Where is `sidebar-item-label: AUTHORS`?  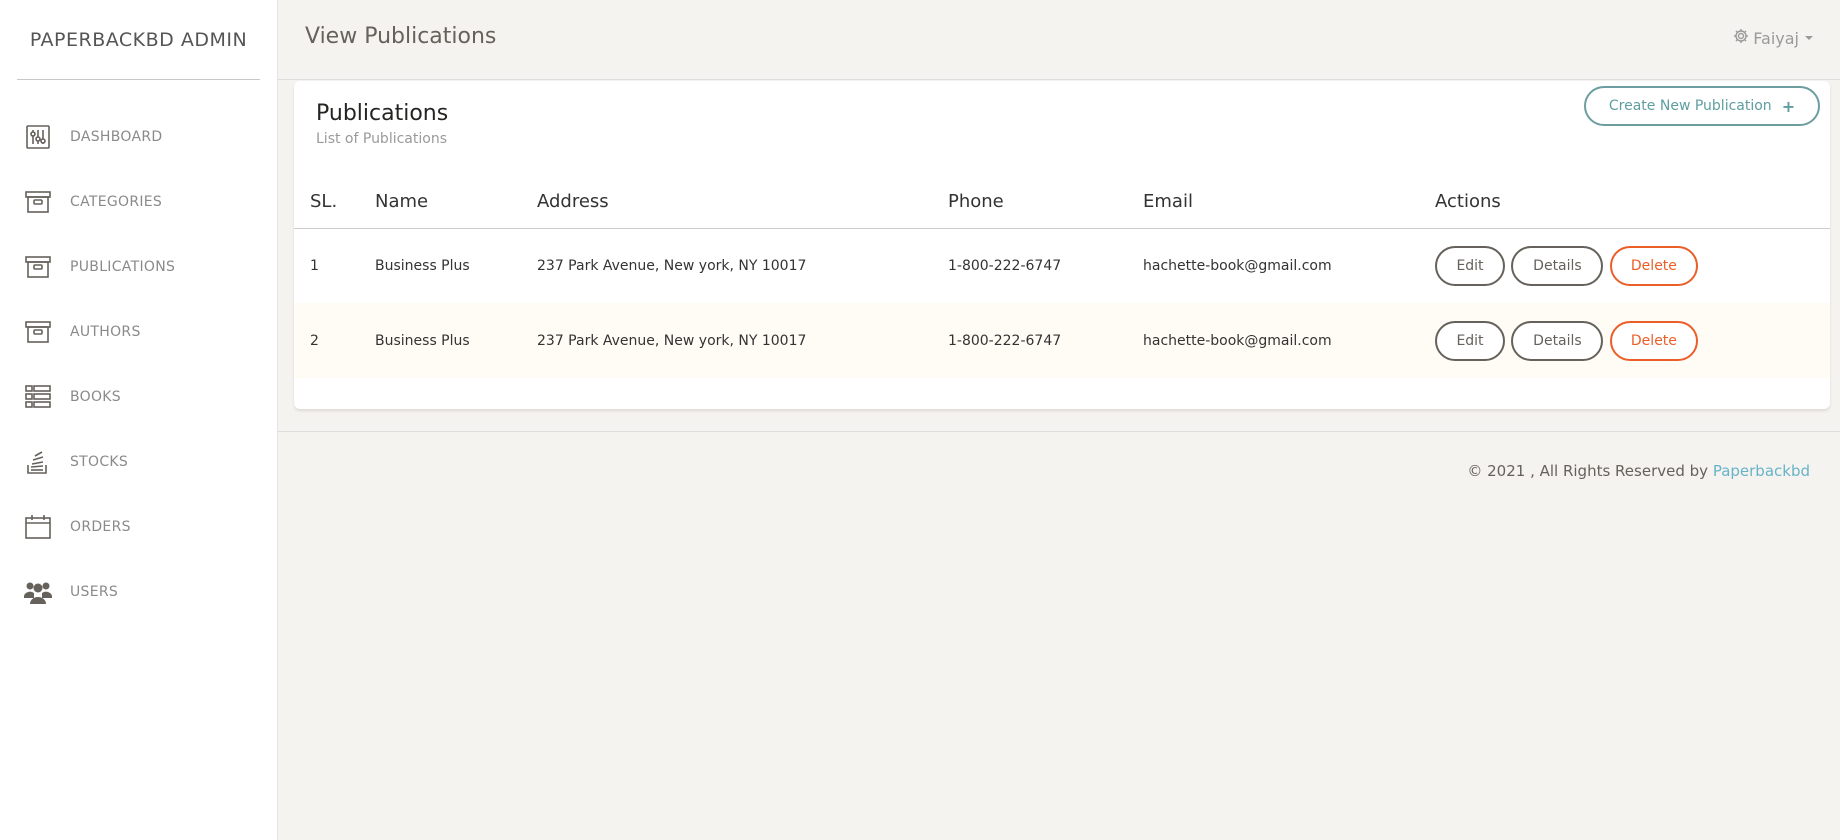 sidebar-item-label: AUTHORS is located at coordinates (105, 331).